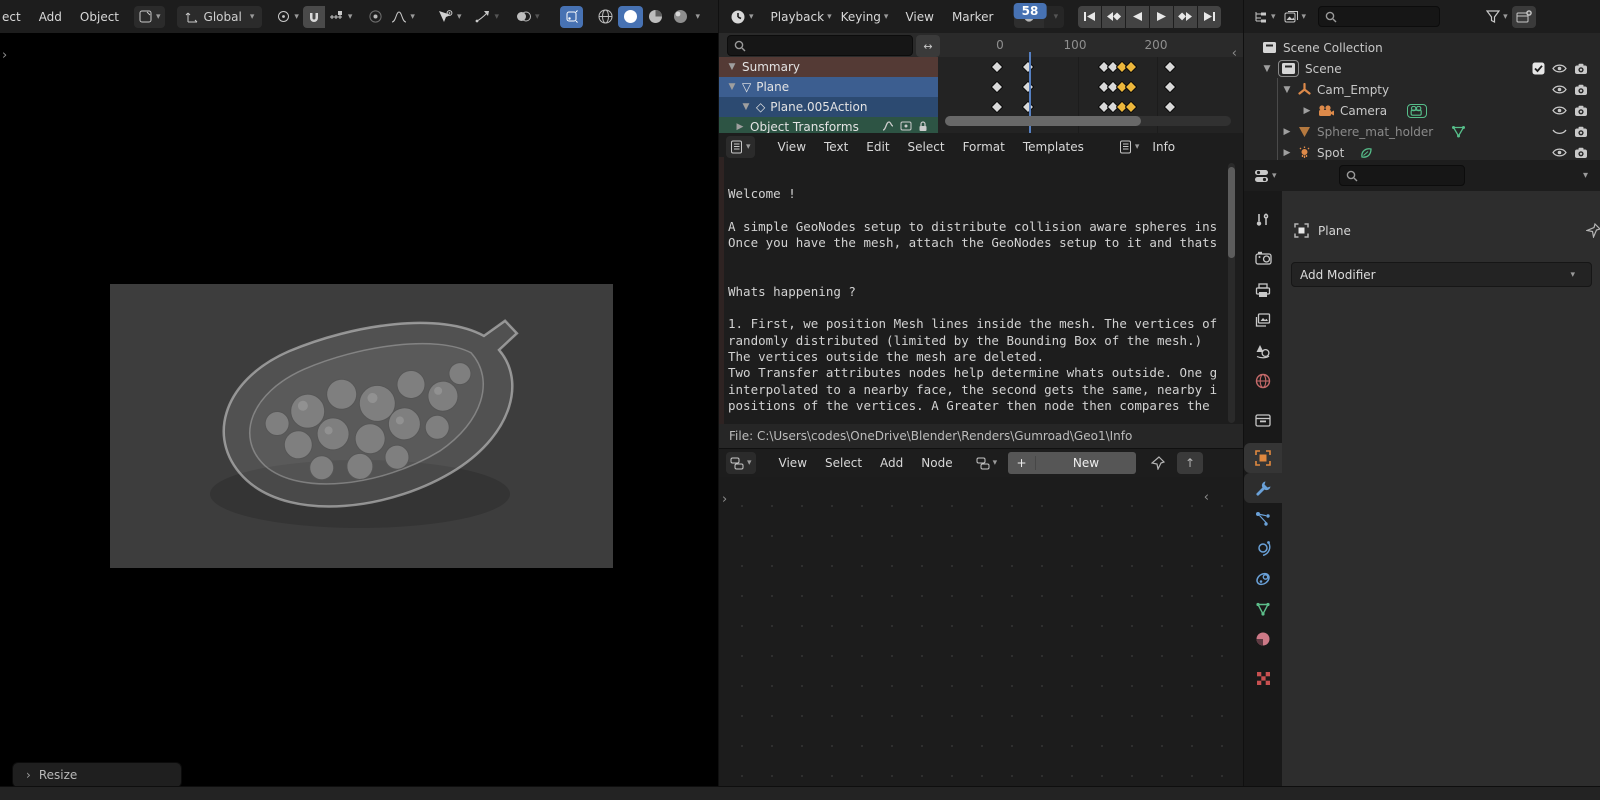  I want to click on channel-search, so click(820, 45).